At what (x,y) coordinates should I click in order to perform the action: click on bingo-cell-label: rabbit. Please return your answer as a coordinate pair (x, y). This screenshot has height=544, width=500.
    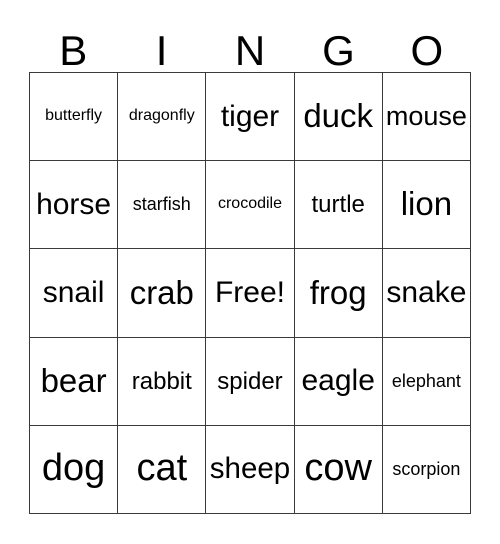
    Looking at the image, I should click on (161, 381).